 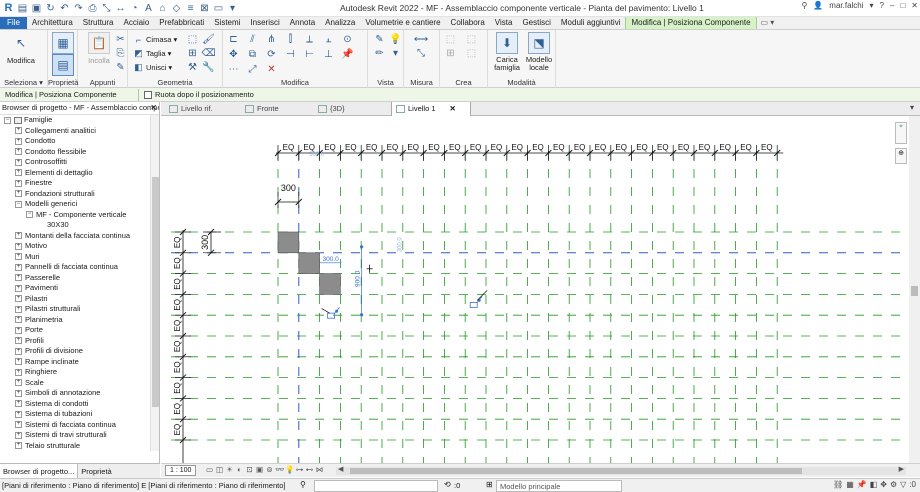 What do you see at coordinates (75, 278) in the screenshot?
I see `tree-item: + Passerelle` at bounding box center [75, 278].